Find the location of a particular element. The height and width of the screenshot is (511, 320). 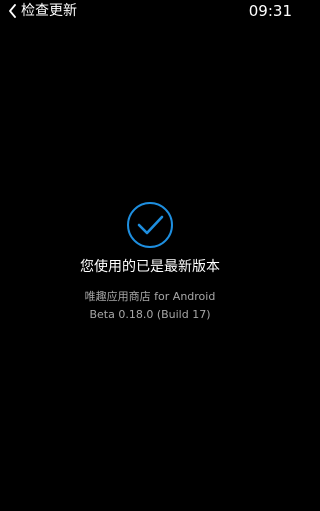

page-title: 检查更新 is located at coordinates (49, 11).